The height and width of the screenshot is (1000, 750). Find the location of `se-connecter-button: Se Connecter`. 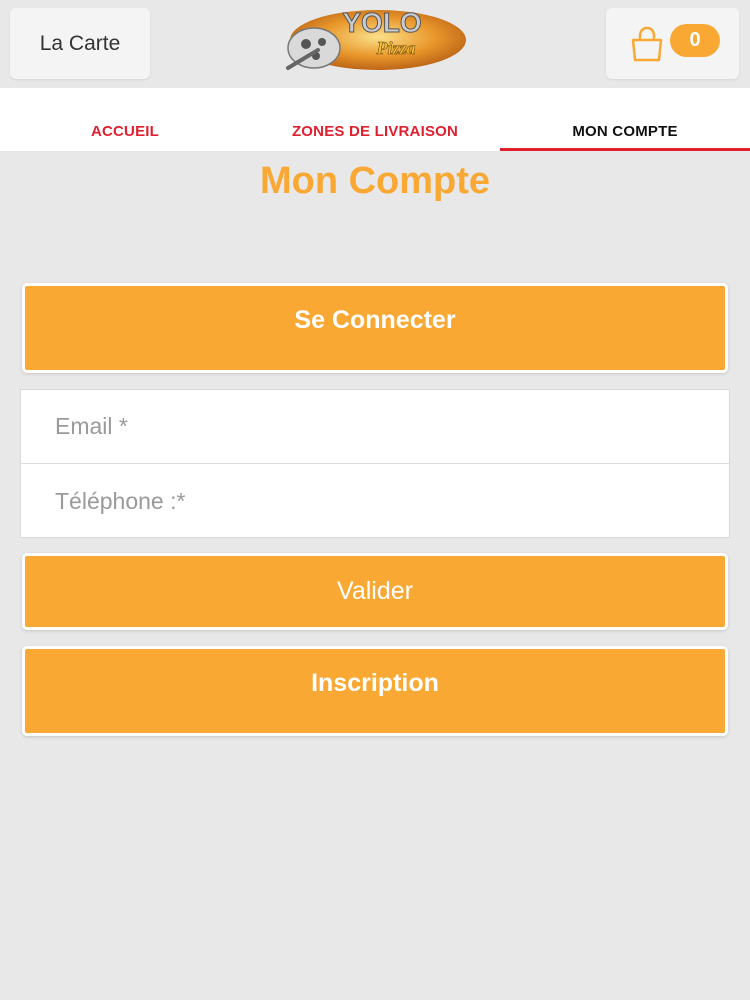

se-connecter-button: Se Connecter is located at coordinates (375, 328).